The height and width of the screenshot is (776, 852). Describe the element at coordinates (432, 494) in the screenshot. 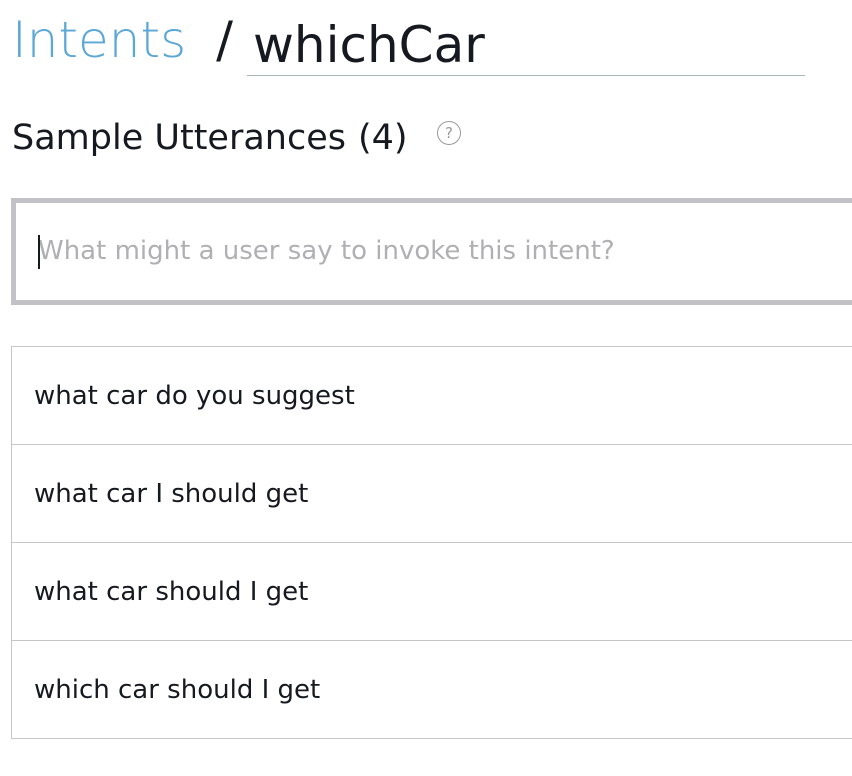

I see `utterance-item: what car I should get` at that location.